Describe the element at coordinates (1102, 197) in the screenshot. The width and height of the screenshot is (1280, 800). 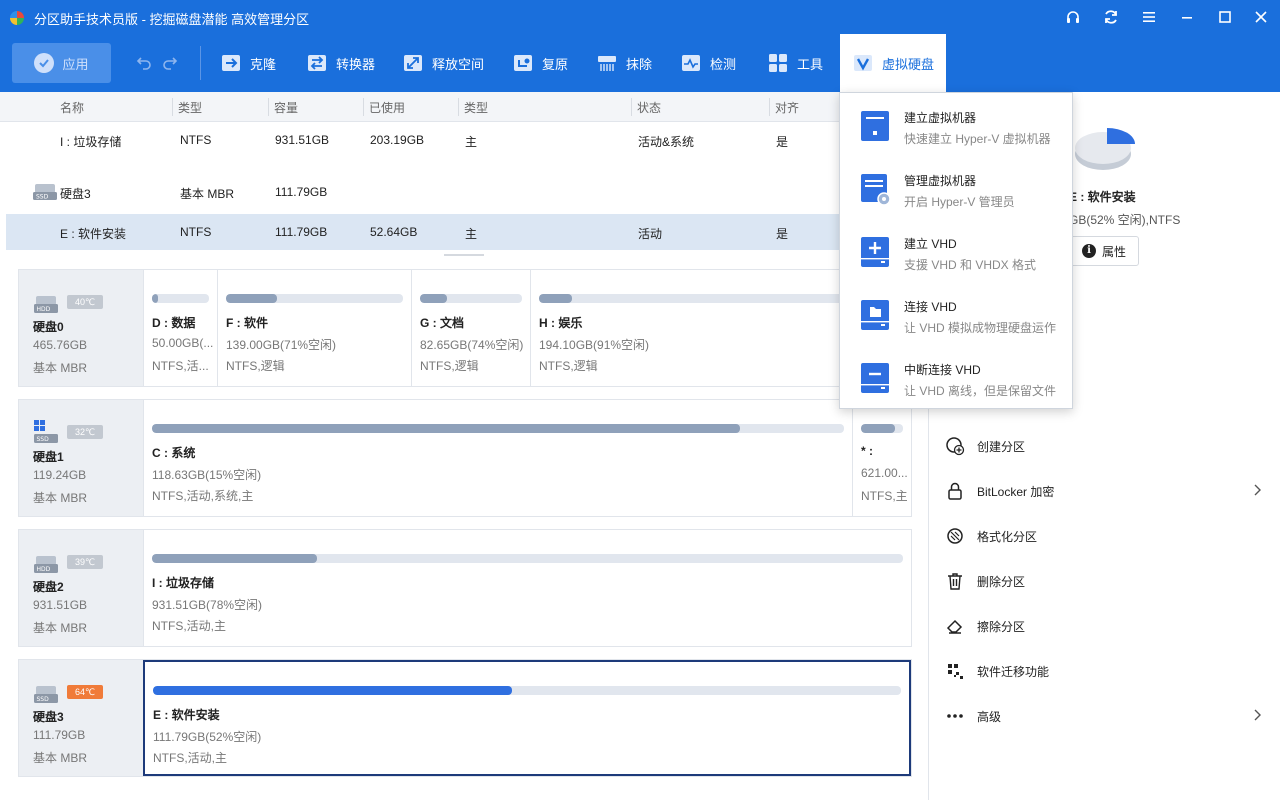
I see `selected-partition-title: E : 软件安装` at that location.